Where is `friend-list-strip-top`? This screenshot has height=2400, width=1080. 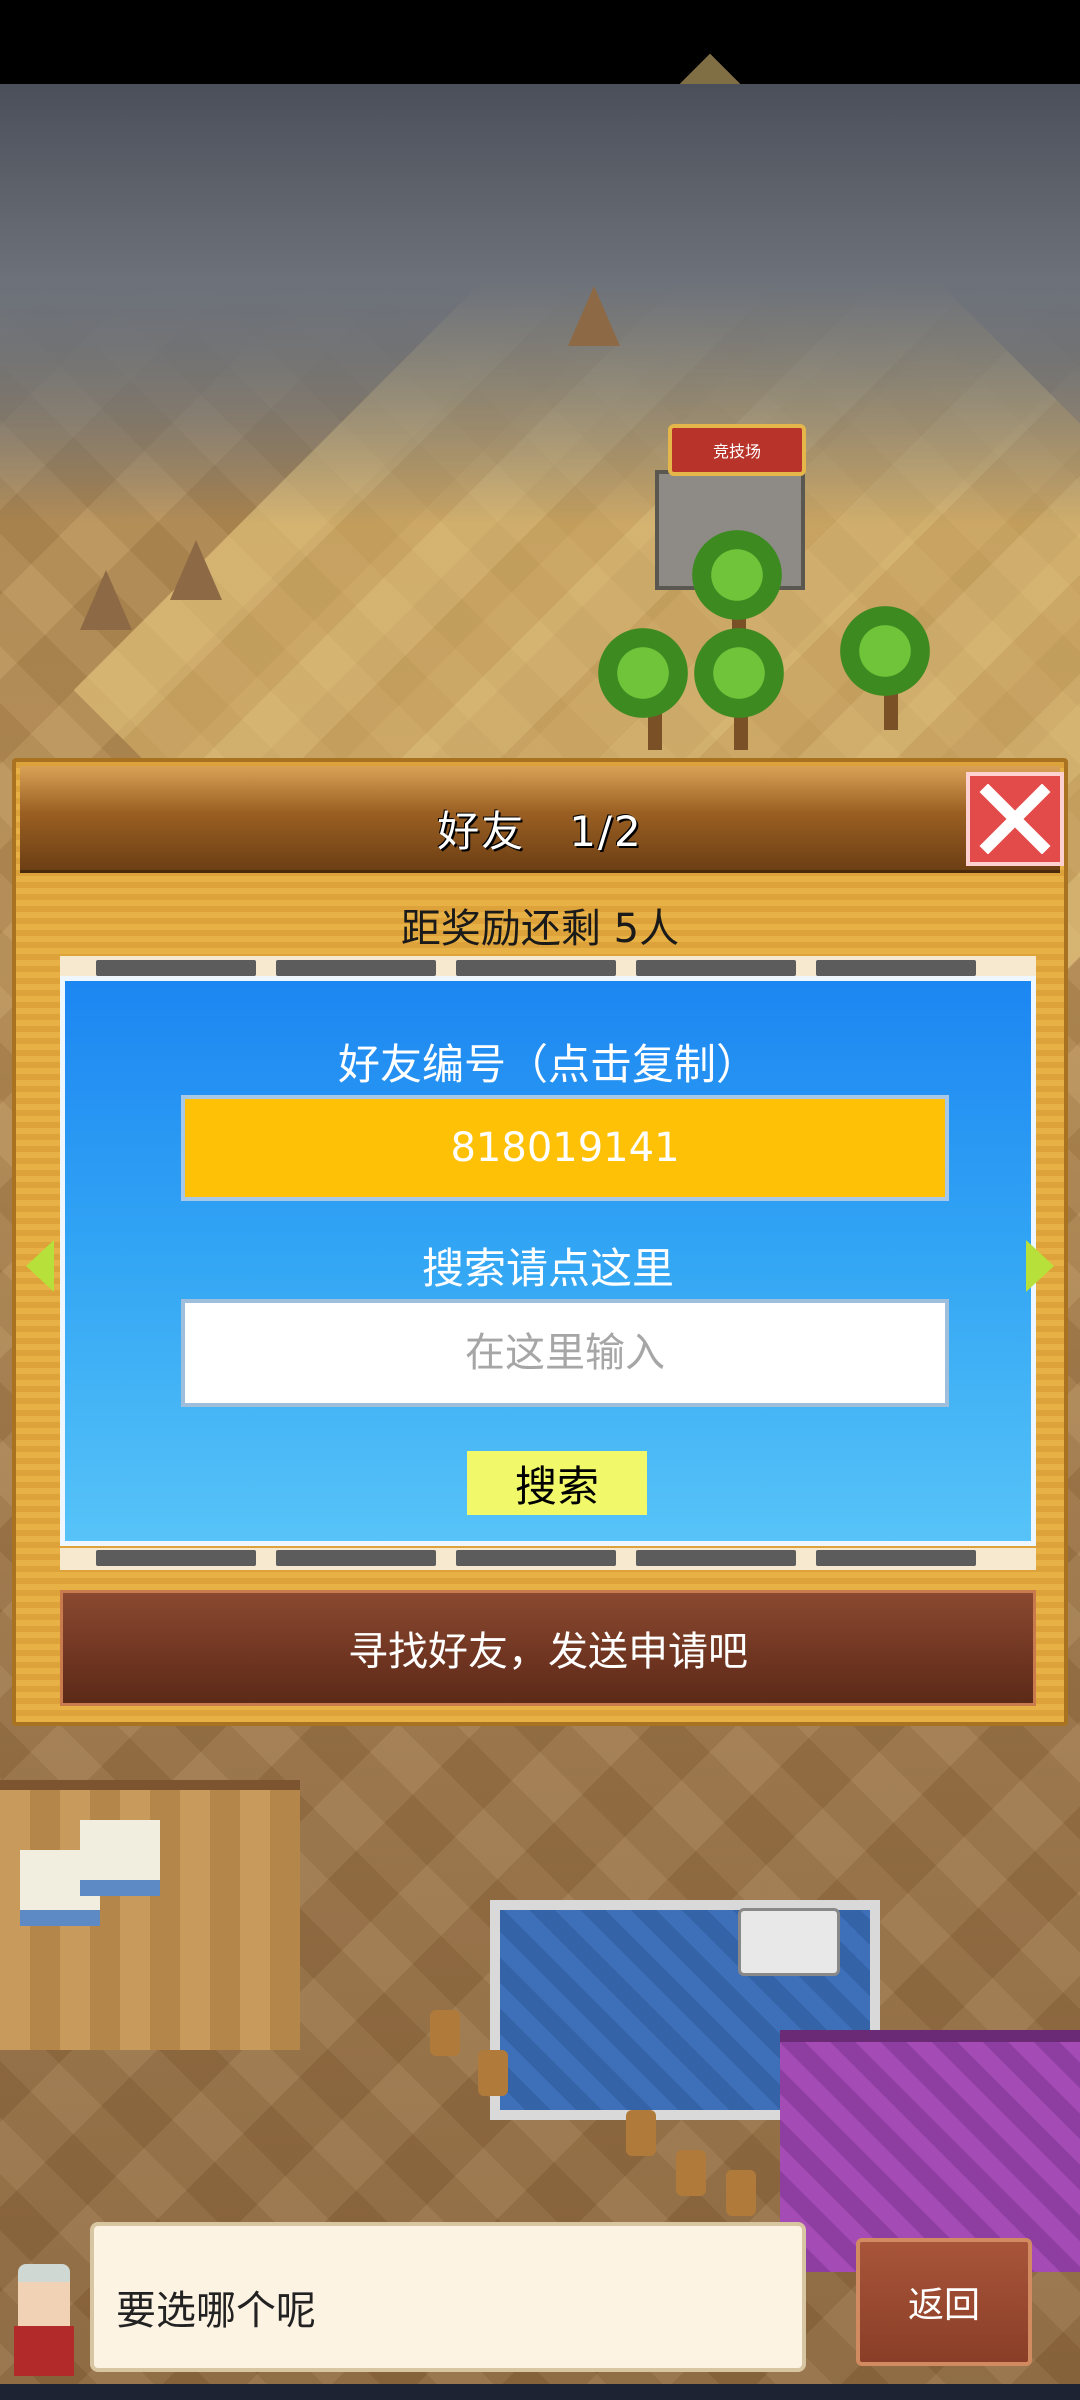 friend-list-strip-top is located at coordinates (548, 967).